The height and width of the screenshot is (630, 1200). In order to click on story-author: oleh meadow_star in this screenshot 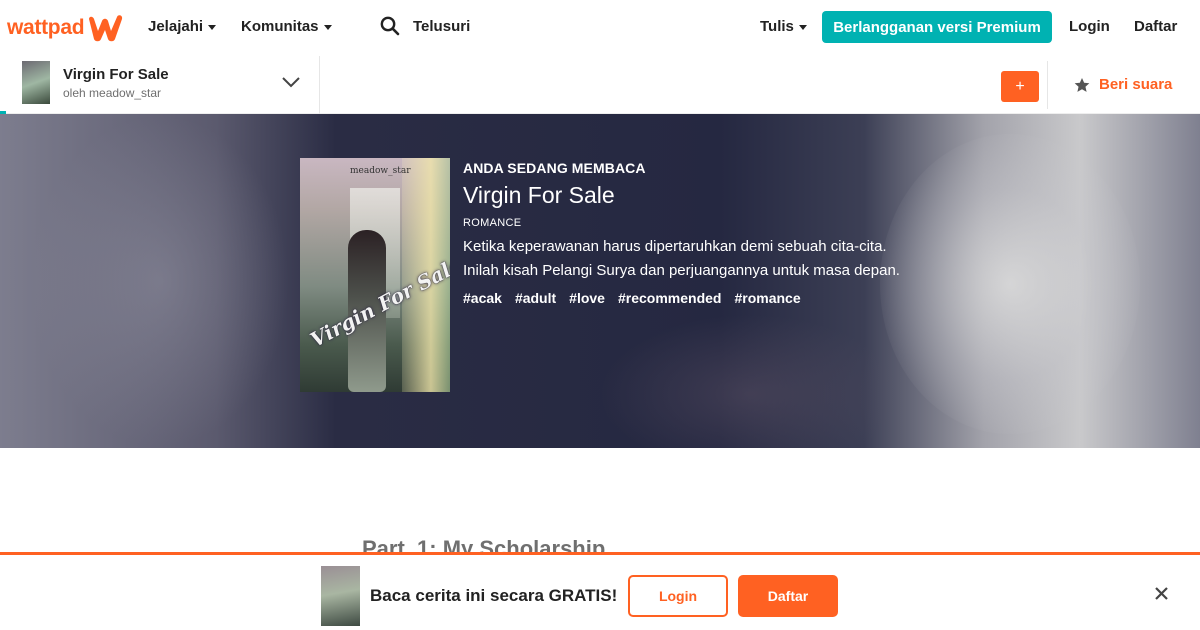, I will do `click(112, 93)`.